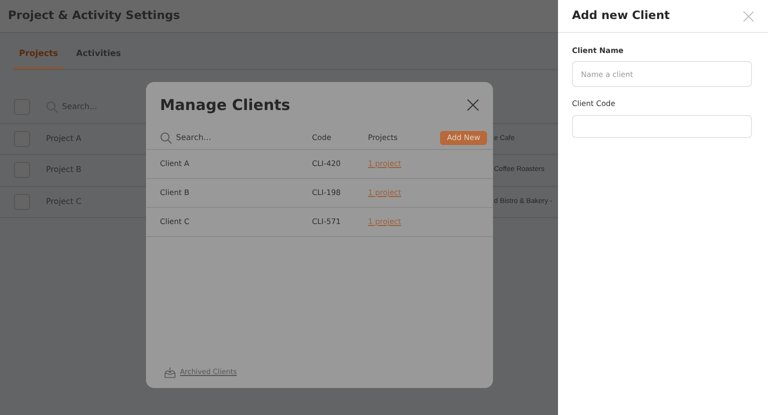 This screenshot has height=415, width=768. I want to click on tab: Activities, so click(98, 58).